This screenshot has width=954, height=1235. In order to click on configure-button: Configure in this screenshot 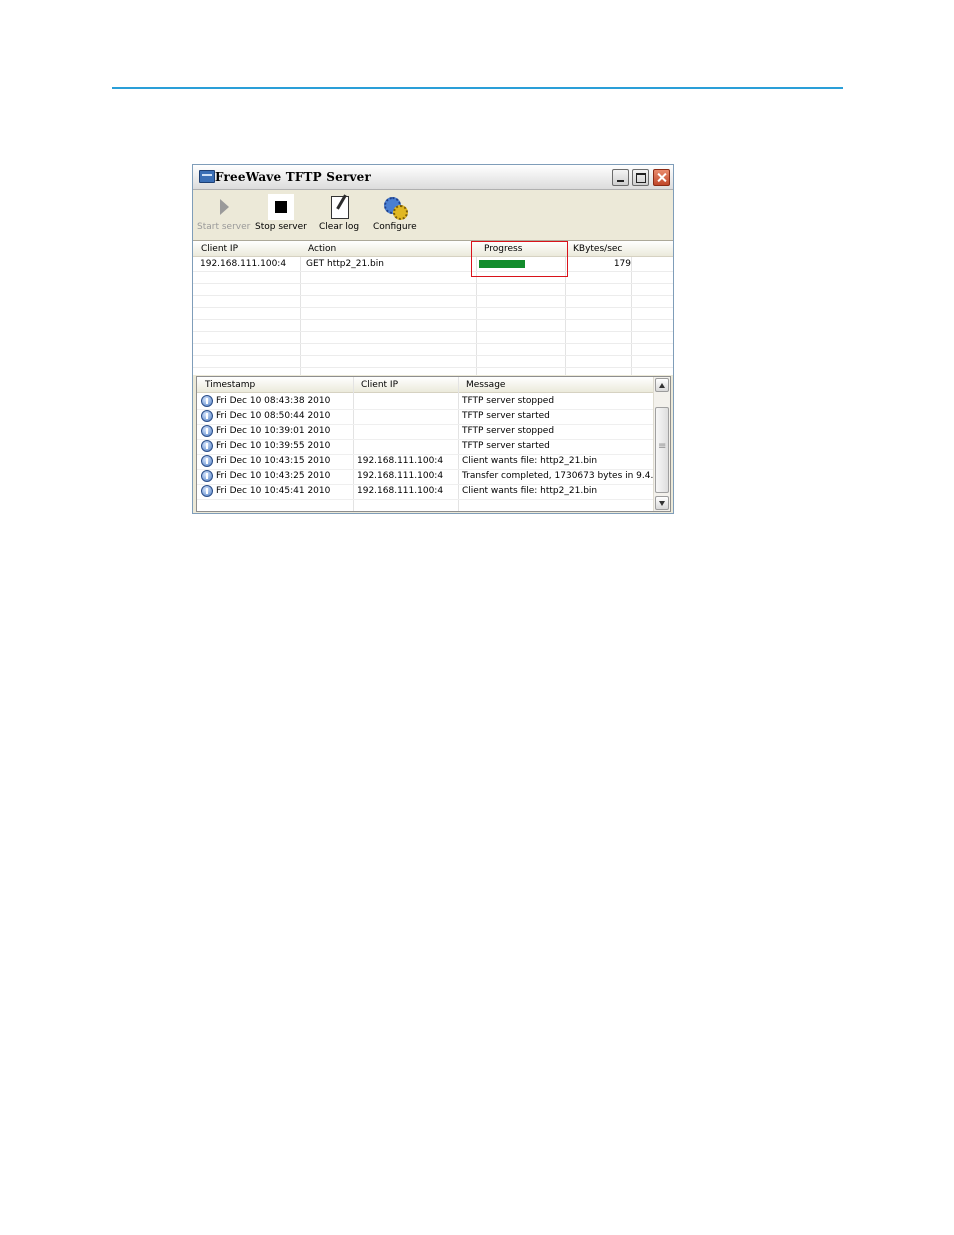, I will do `click(395, 213)`.